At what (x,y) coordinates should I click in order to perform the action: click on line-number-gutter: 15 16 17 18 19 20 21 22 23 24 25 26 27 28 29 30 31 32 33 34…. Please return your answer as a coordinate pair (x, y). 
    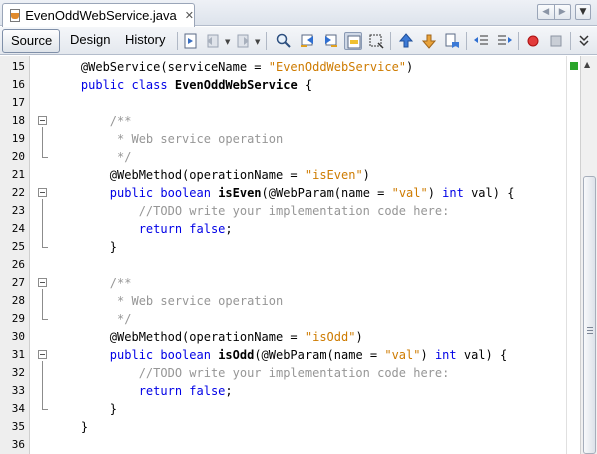
    Looking at the image, I should click on (15, 255).